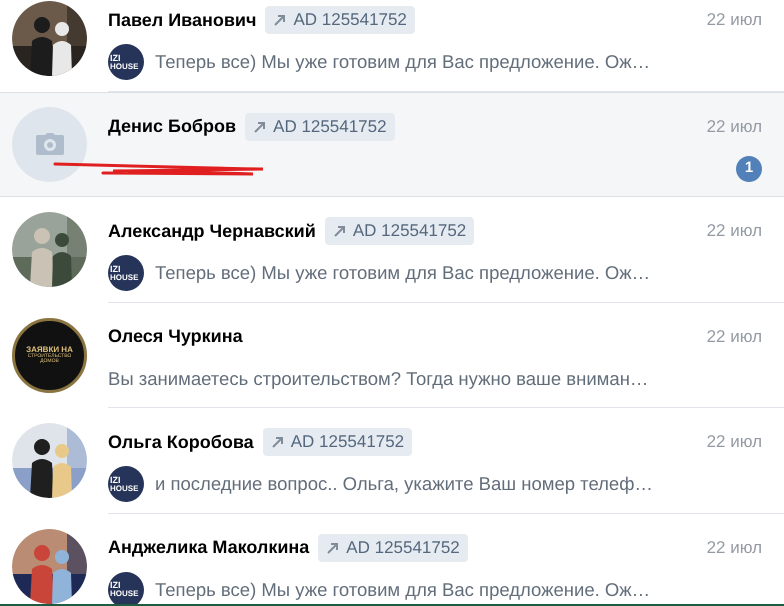 The width and height of the screenshot is (784, 606). I want to click on contact-name: Александр Чернавский, so click(212, 231).